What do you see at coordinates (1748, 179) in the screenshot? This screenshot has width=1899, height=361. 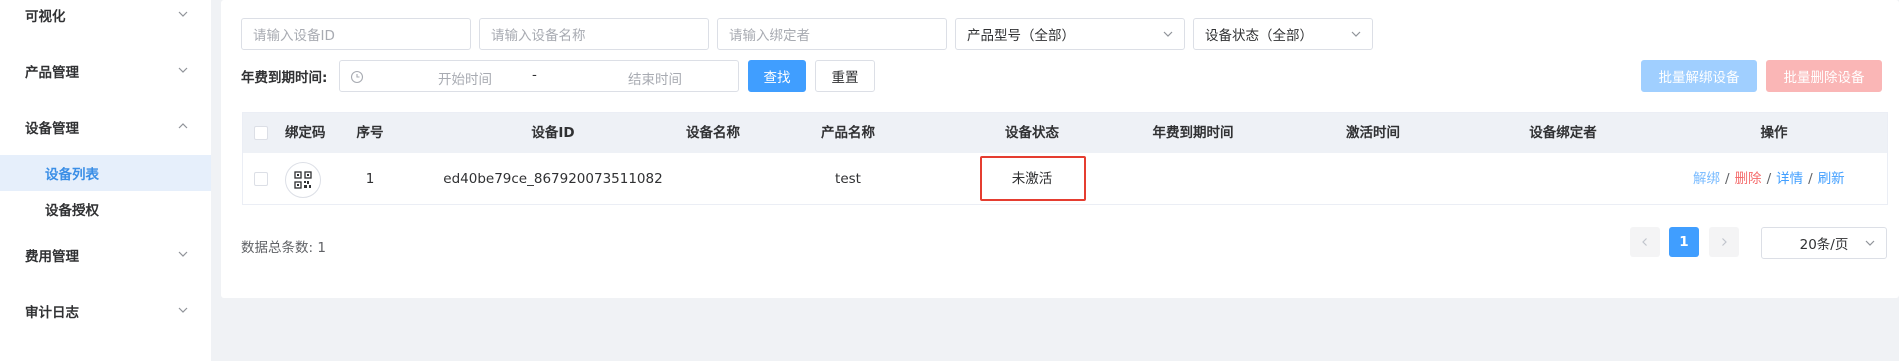 I see `delete-link: 删除` at bounding box center [1748, 179].